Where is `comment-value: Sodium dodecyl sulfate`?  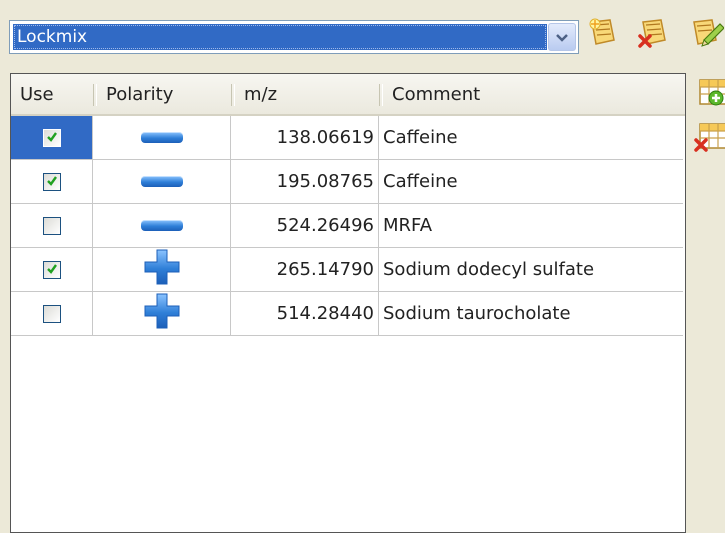
comment-value: Sodium dodecyl sulfate is located at coordinates (489, 269).